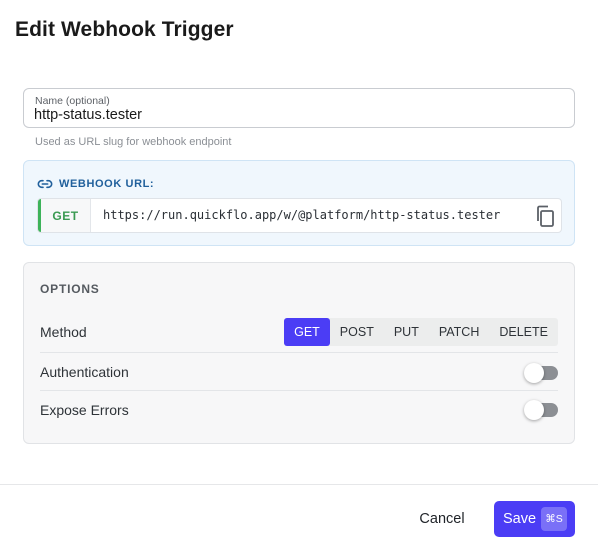 The width and height of the screenshot is (598, 551). What do you see at coordinates (554, 519) in the screenshot?
I see `save-shortcut-badge: ⌘S` at bounding box center [554, 519].